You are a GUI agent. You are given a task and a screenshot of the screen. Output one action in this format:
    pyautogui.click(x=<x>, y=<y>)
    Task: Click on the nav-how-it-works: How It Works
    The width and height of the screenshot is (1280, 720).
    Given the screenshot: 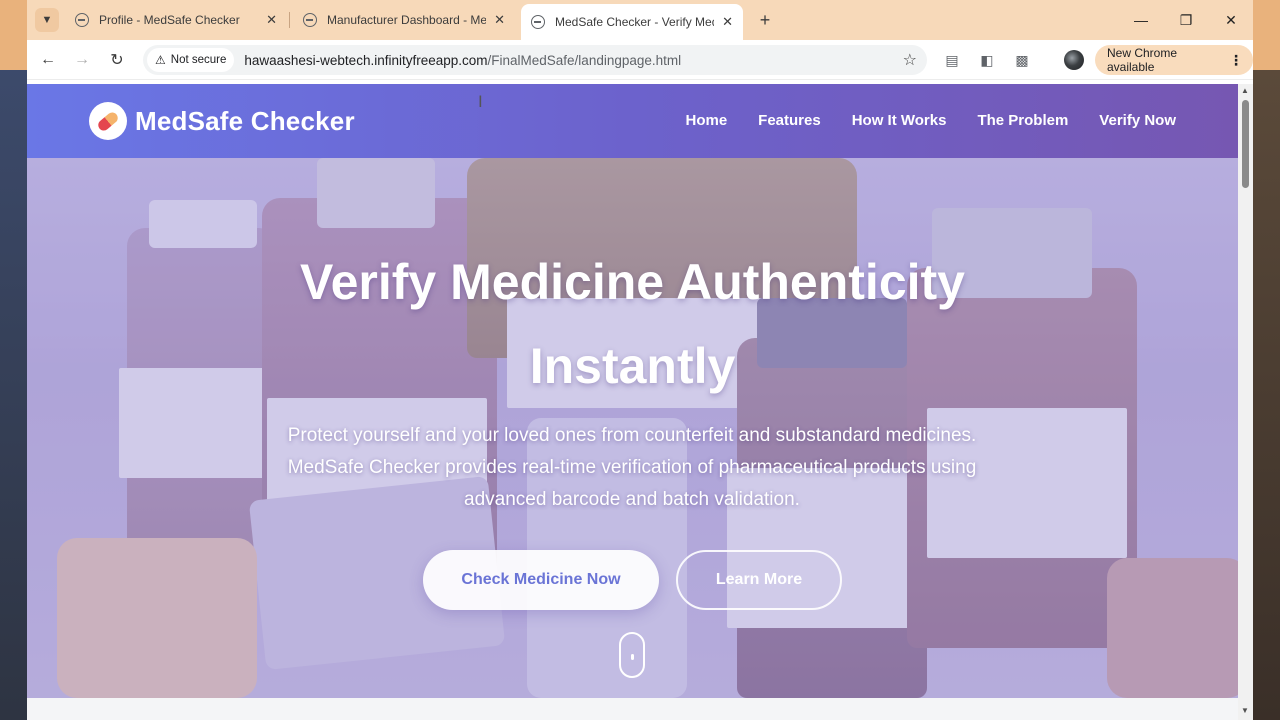 What is the action you would take?
    pyautogui.click(x=899, y=120)
    